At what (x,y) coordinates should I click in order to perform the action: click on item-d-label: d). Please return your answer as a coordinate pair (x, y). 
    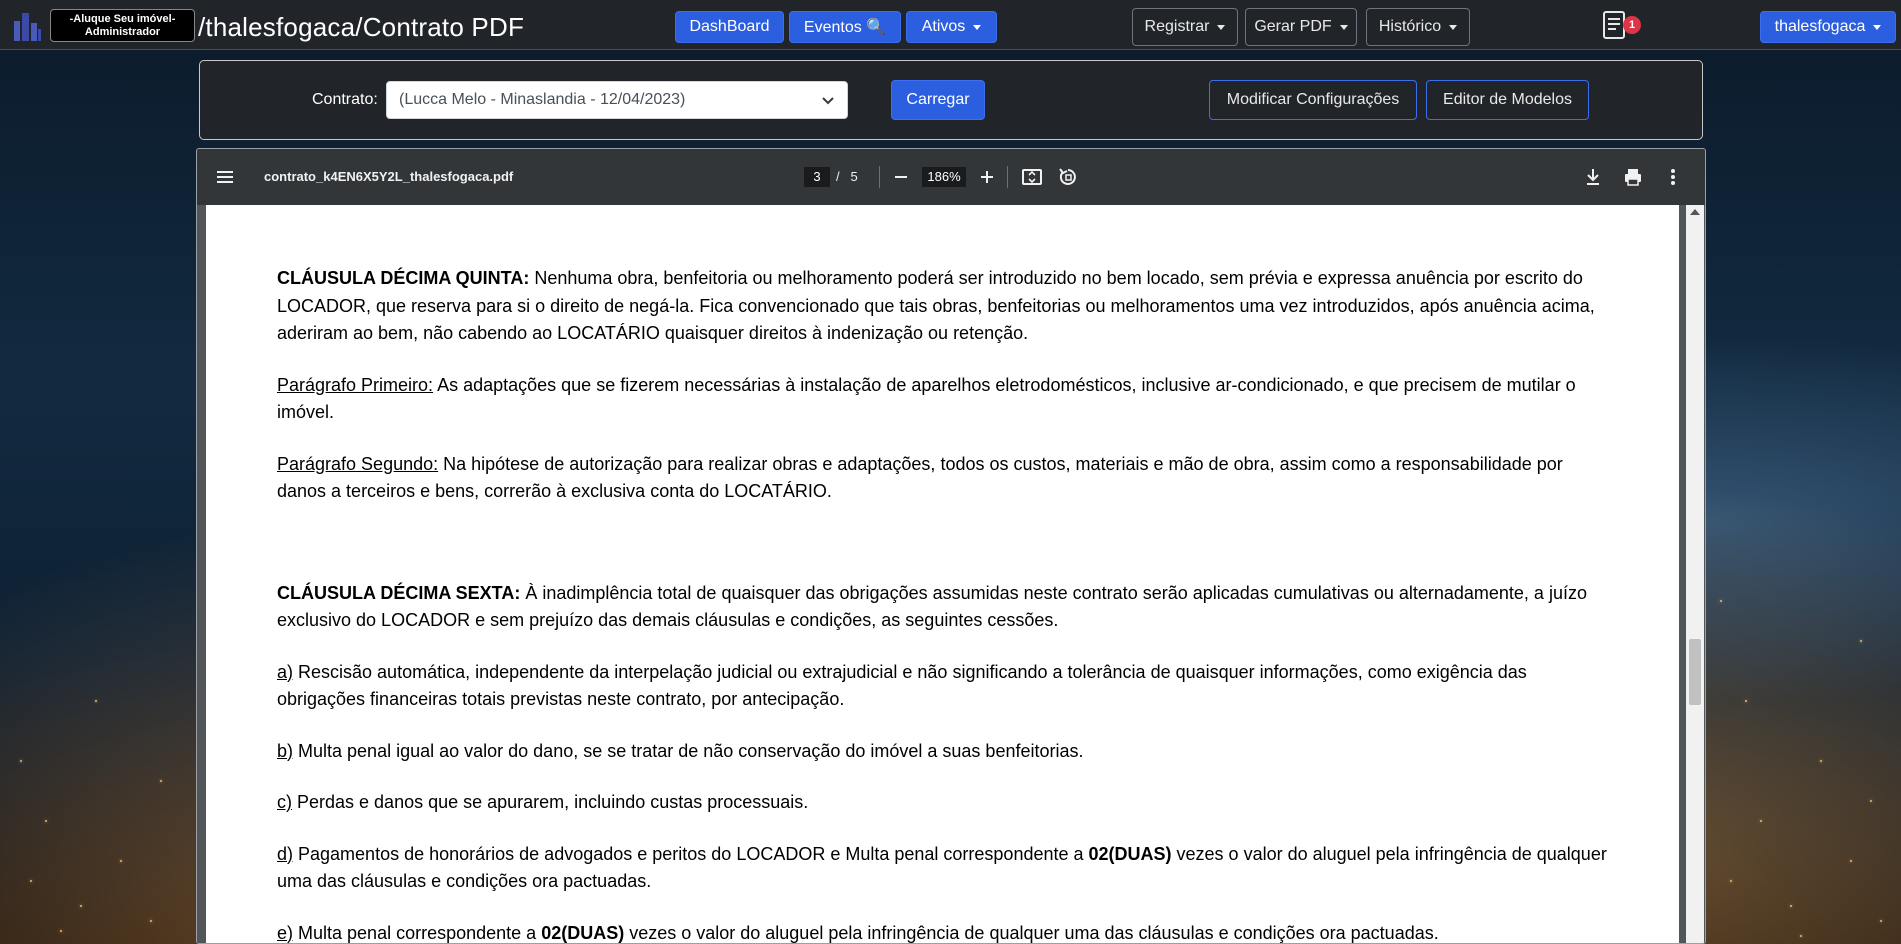
    Looking at the image, I should click on (285, 853).